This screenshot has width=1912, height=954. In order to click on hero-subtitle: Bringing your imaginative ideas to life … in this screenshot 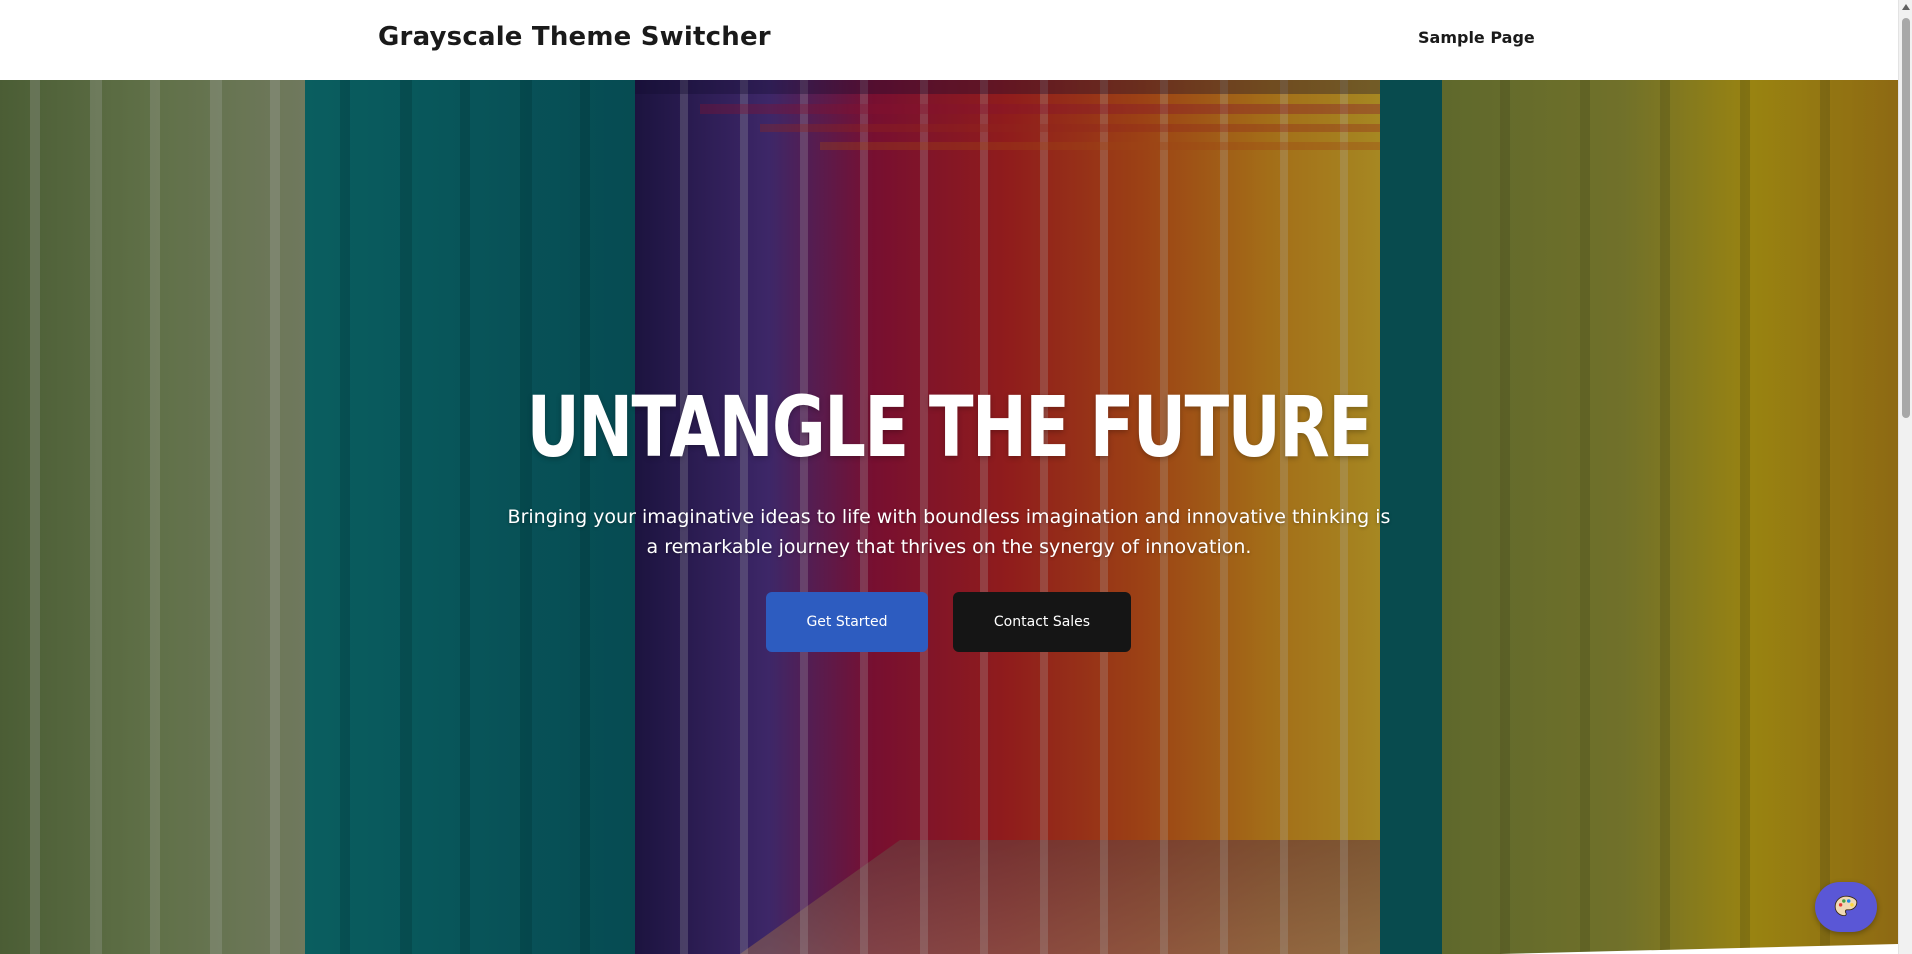, I will do `click(949, 532)`.